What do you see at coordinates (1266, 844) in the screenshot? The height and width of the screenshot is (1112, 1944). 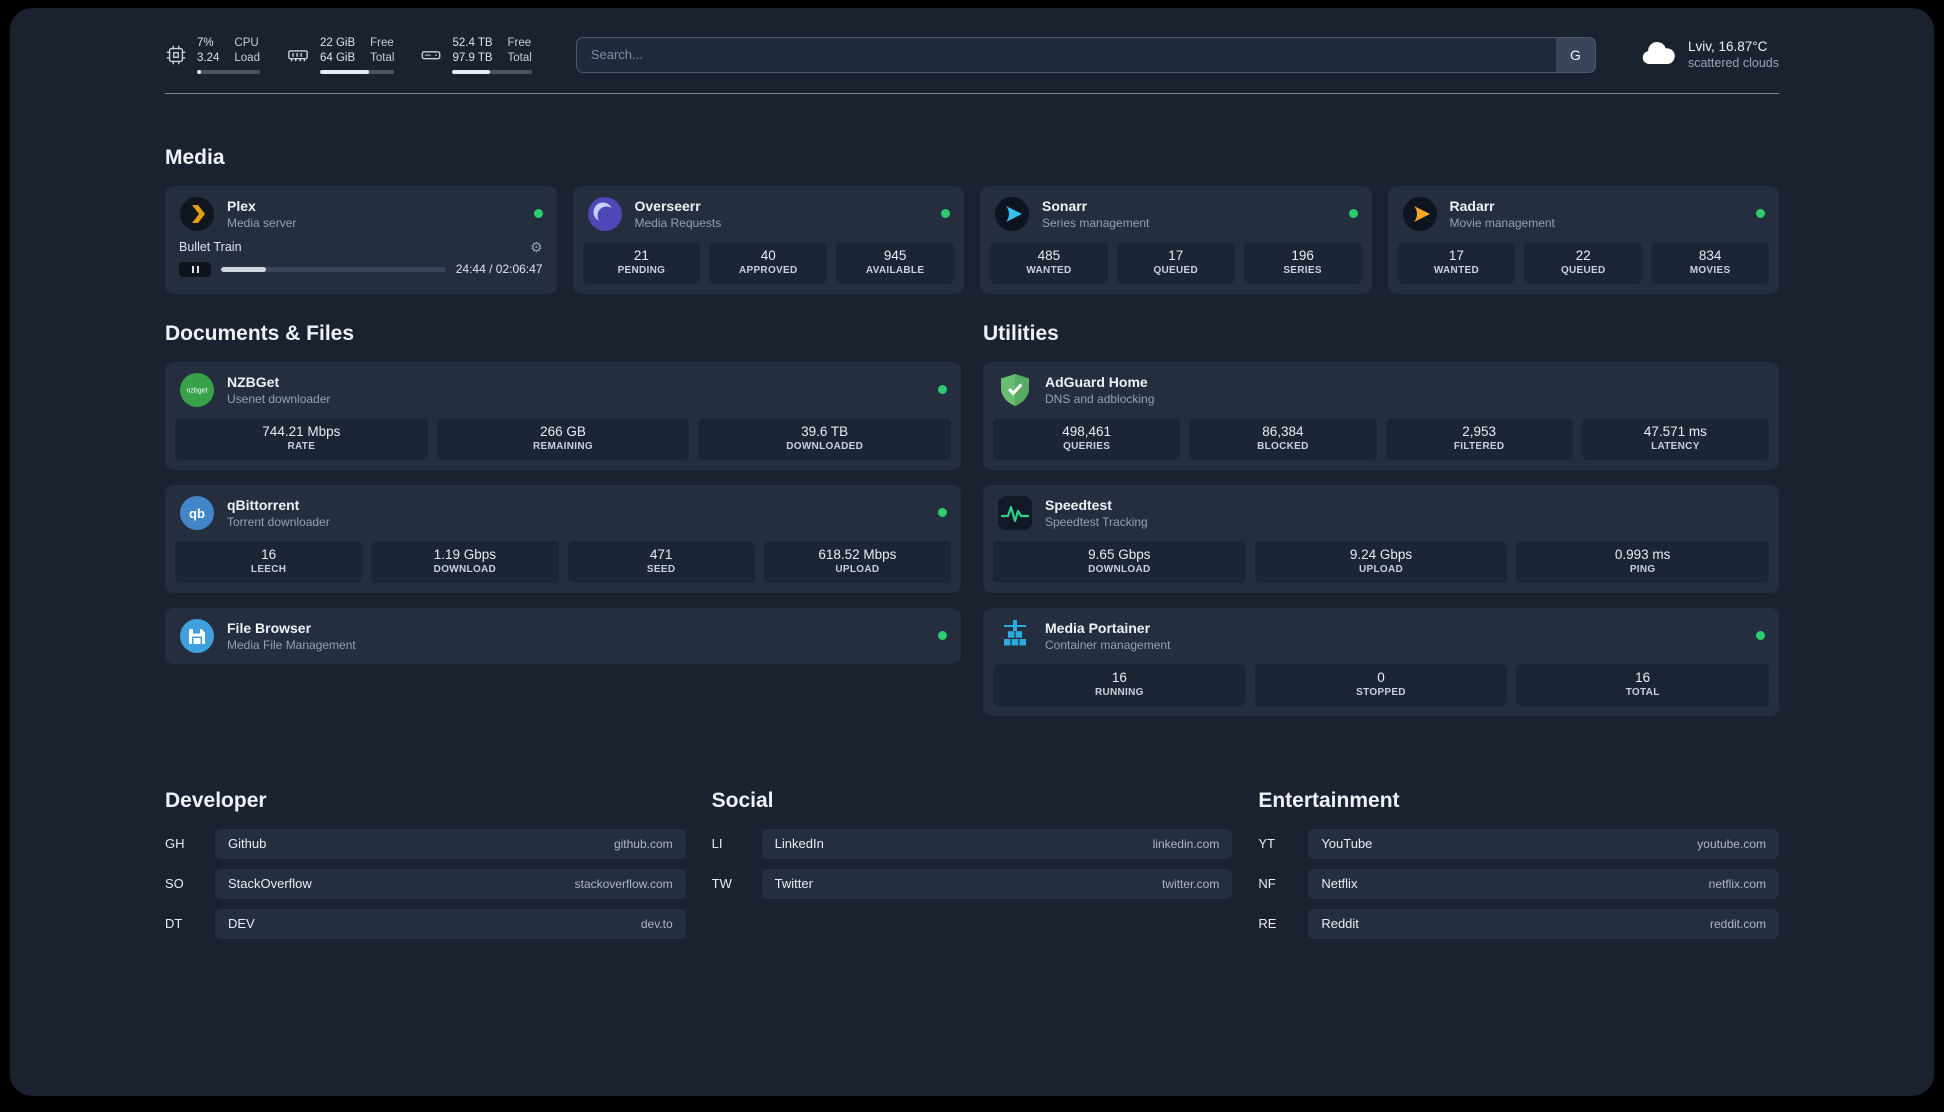 I see `bookmark-abbr: YT` at bounding box center [1266, 844].